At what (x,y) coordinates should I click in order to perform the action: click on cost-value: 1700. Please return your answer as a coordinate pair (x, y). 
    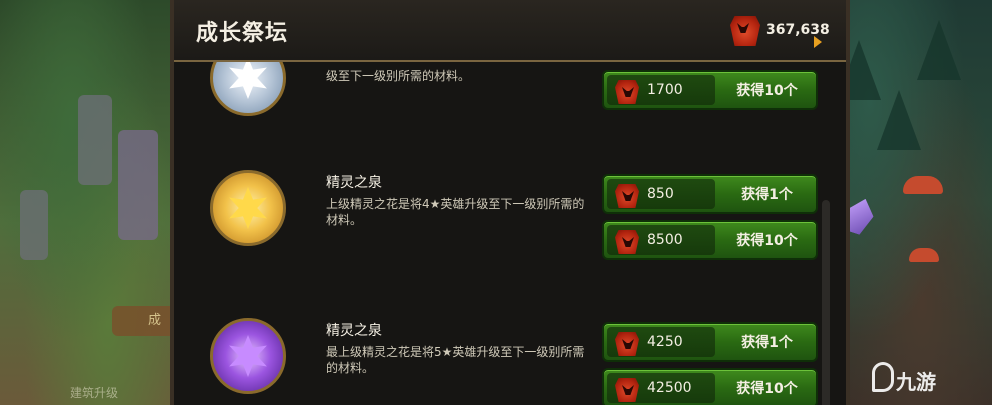
    Looking at the image, I should click on (665, 90).